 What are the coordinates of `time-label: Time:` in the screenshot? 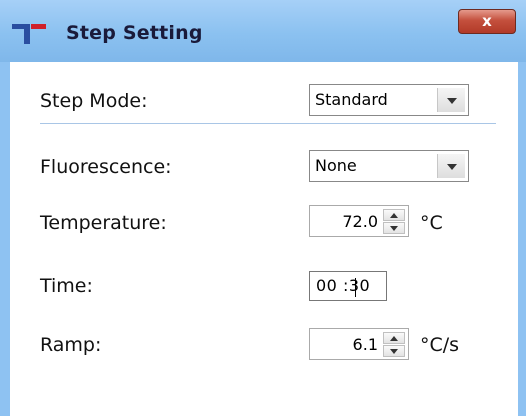 It's located at (66, 286).